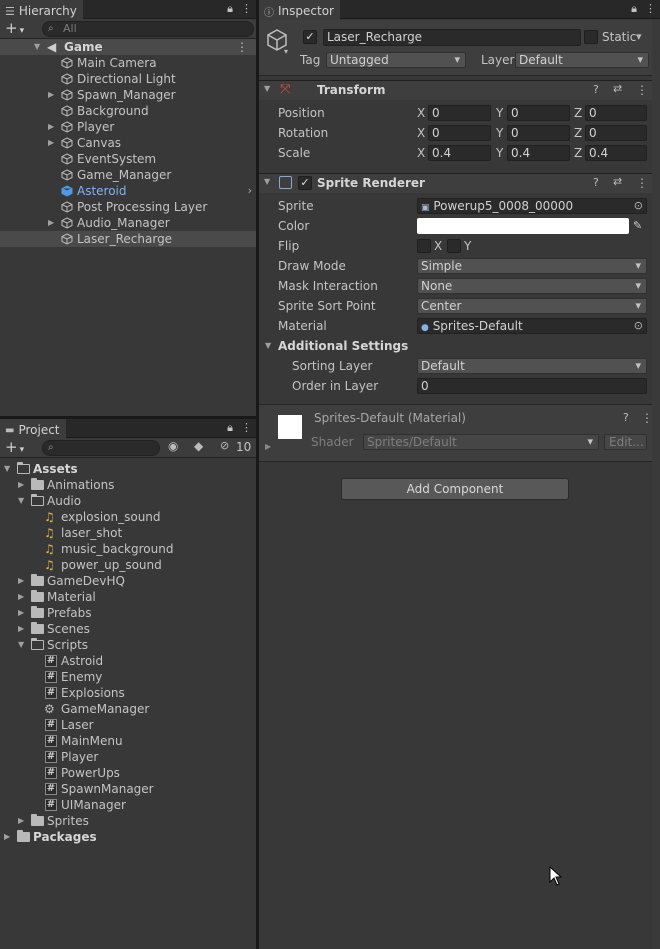 The width and height of the screenshot is (660, 949). I want to click on tab-project: ▬ Project, so click(33, 429).